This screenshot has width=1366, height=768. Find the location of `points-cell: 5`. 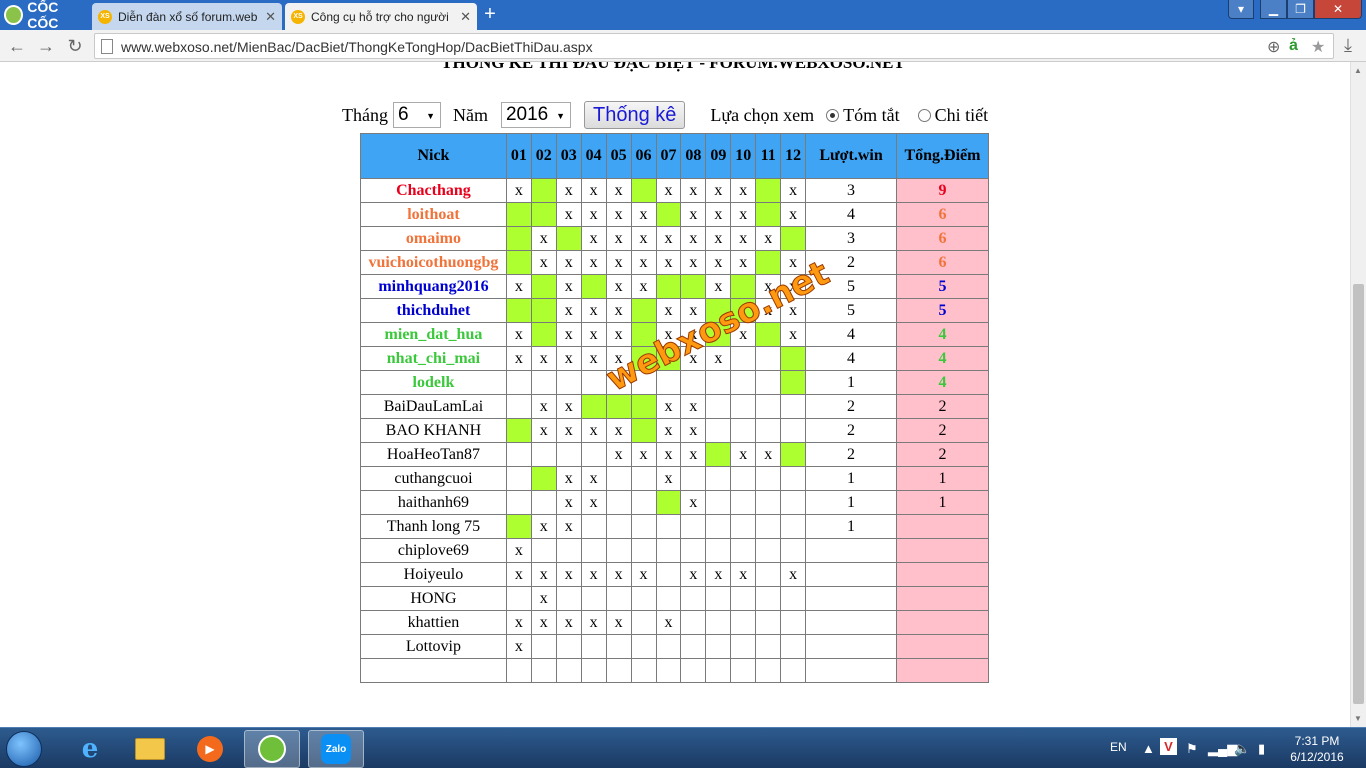

points-cell: 5 is located at coordinates (942, 286).